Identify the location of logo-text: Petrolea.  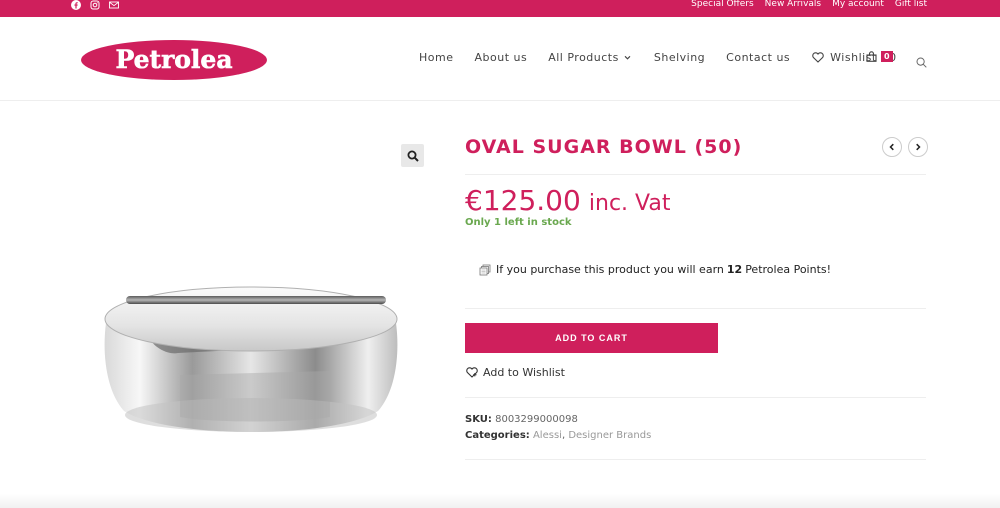
(173, 59).